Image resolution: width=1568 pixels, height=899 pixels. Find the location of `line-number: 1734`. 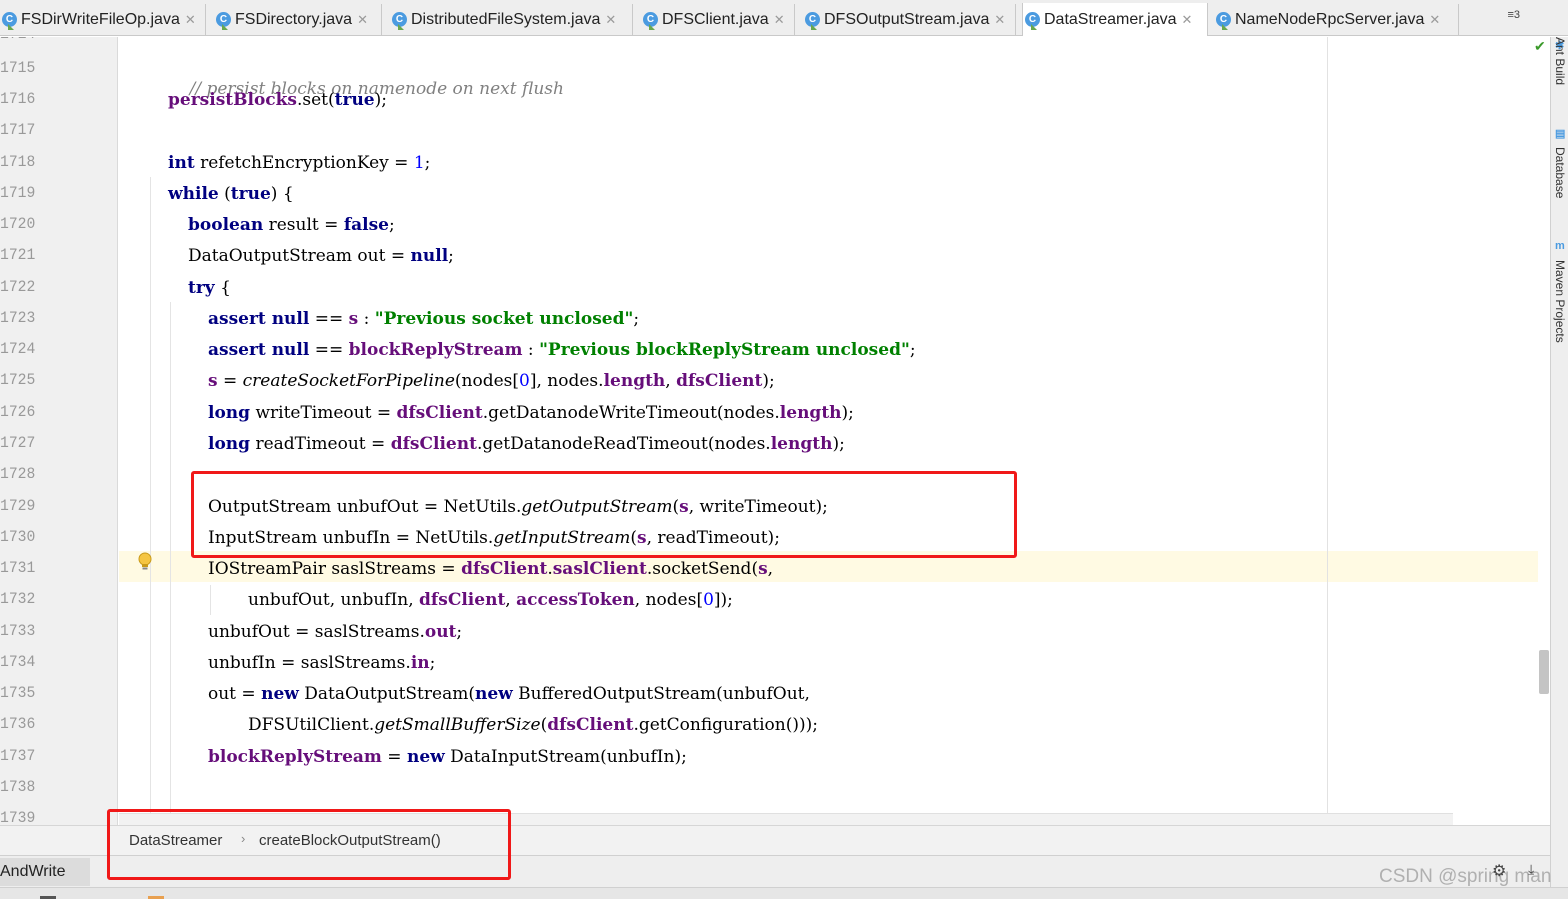

line-number: 1734 is located at coordinates (18, 662).